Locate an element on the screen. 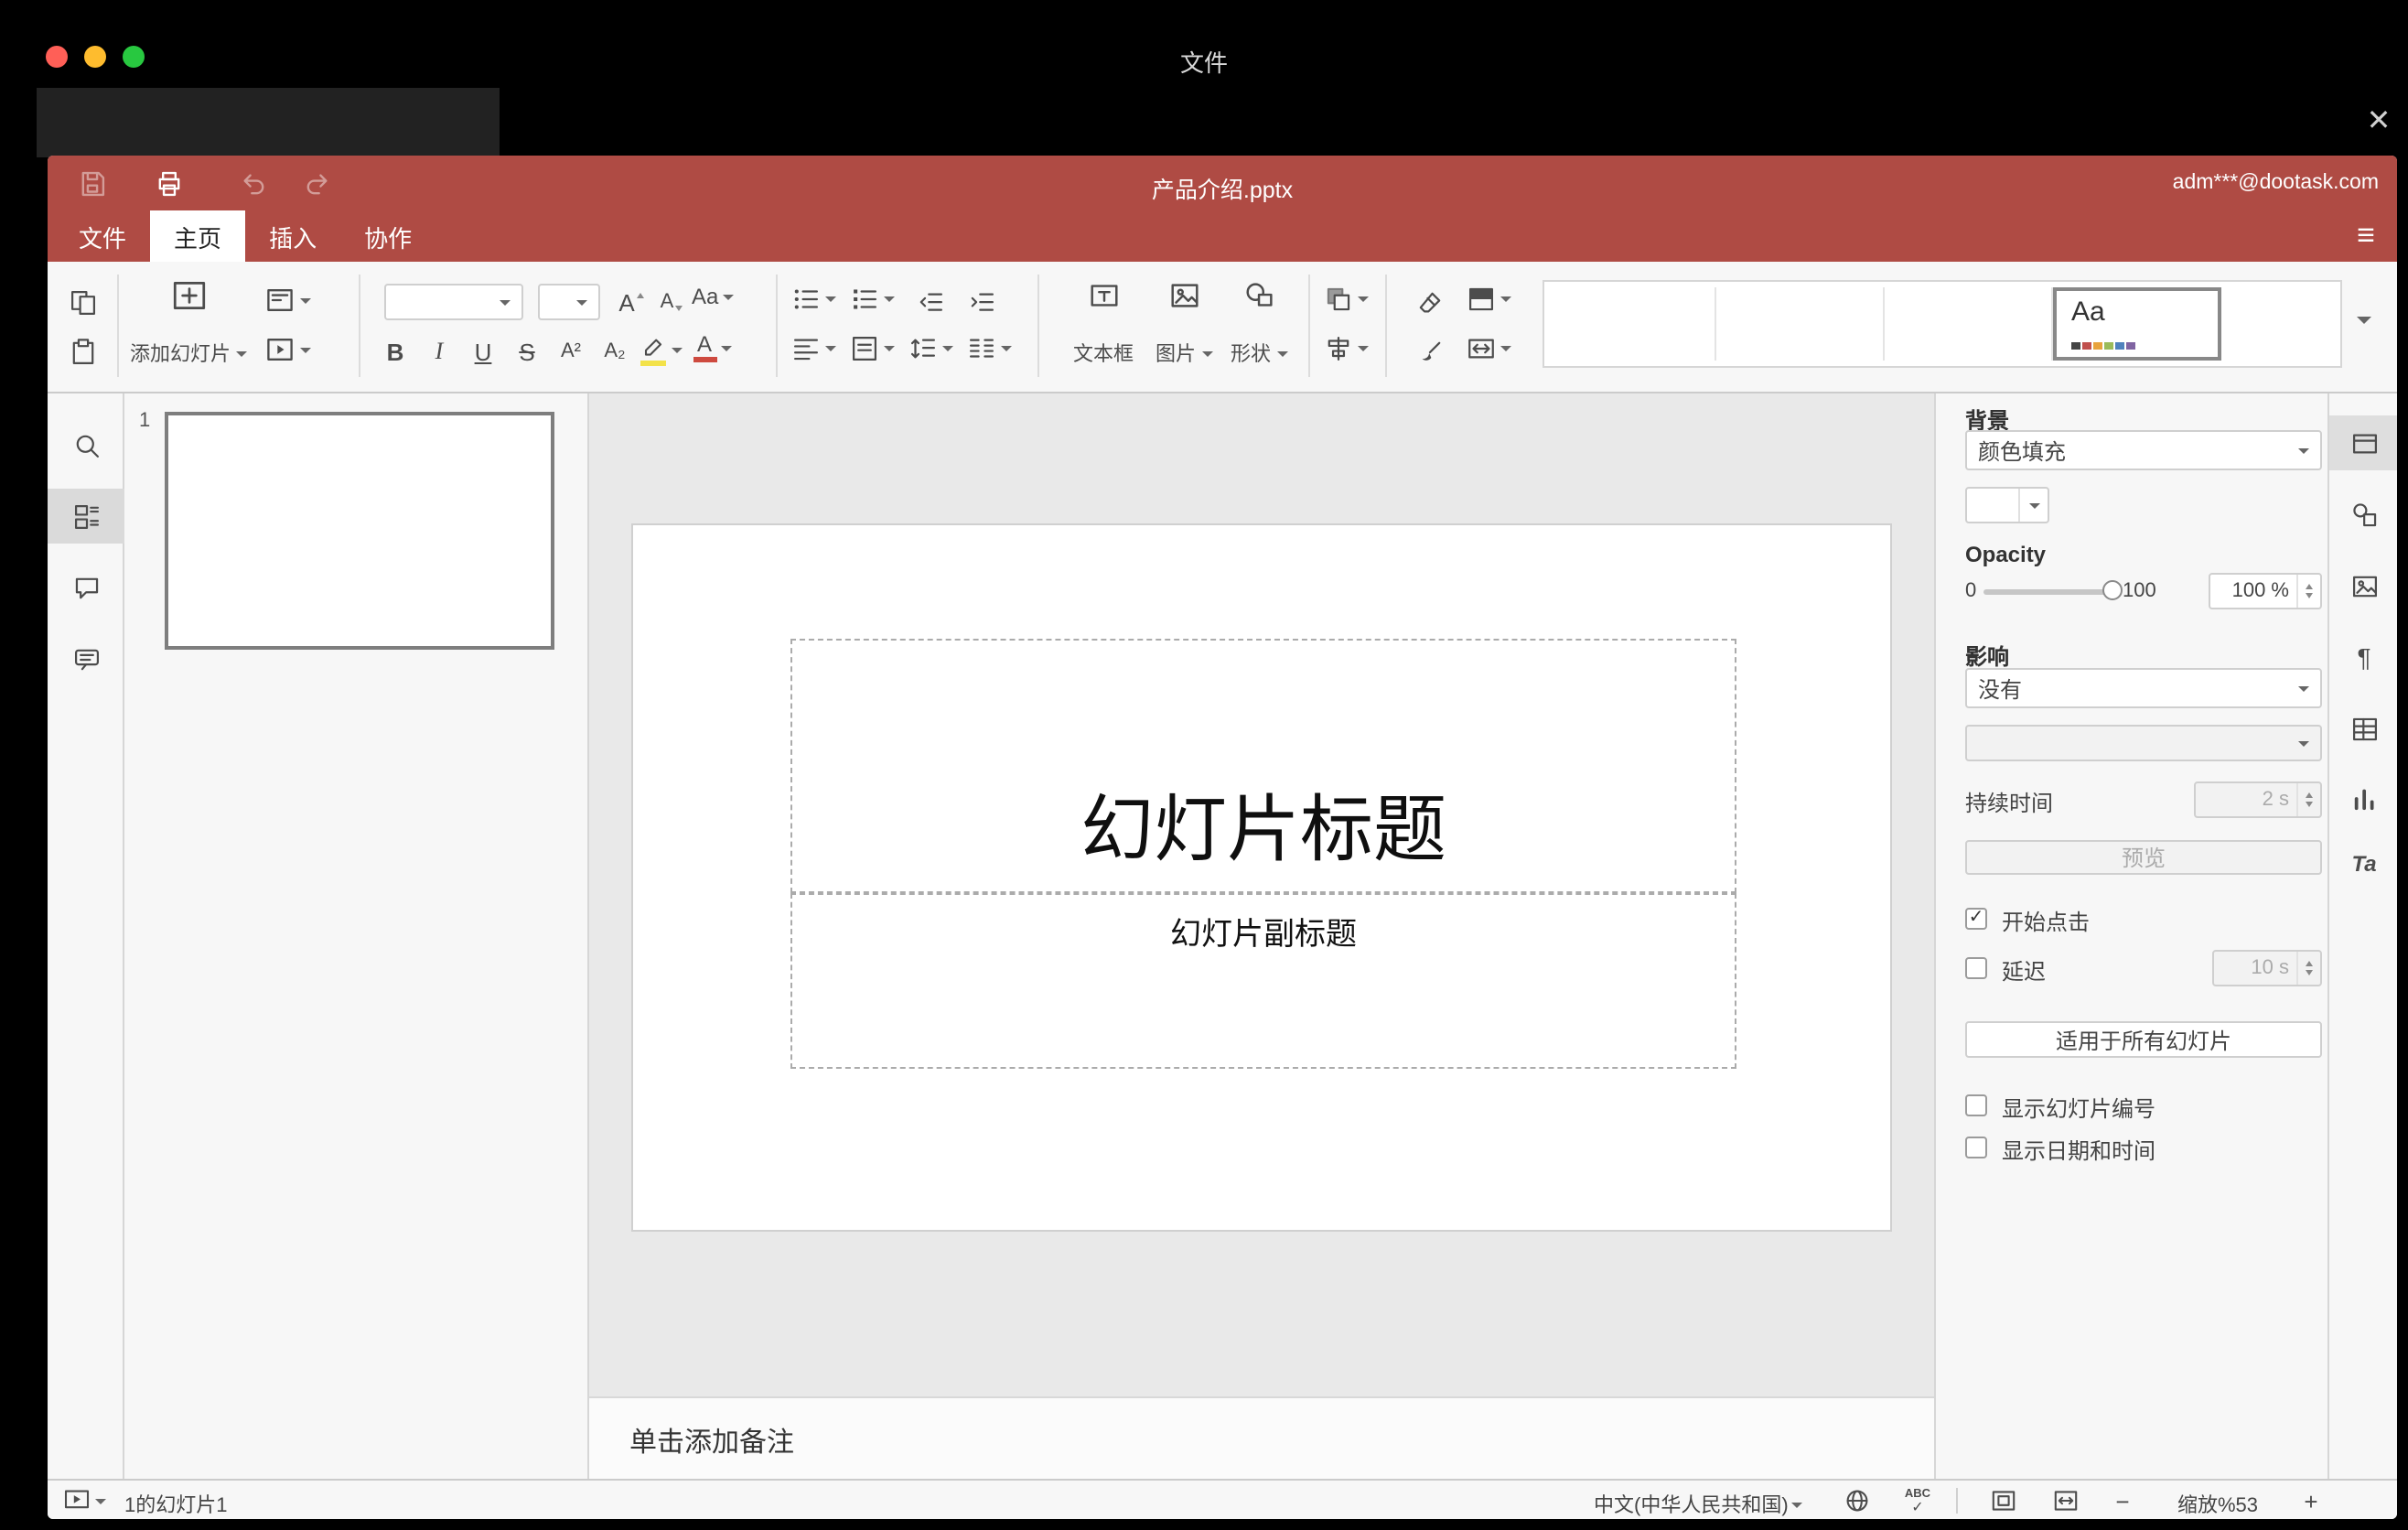  document-title: 产品介绍.pptx is located at coordinates (1222, 190).